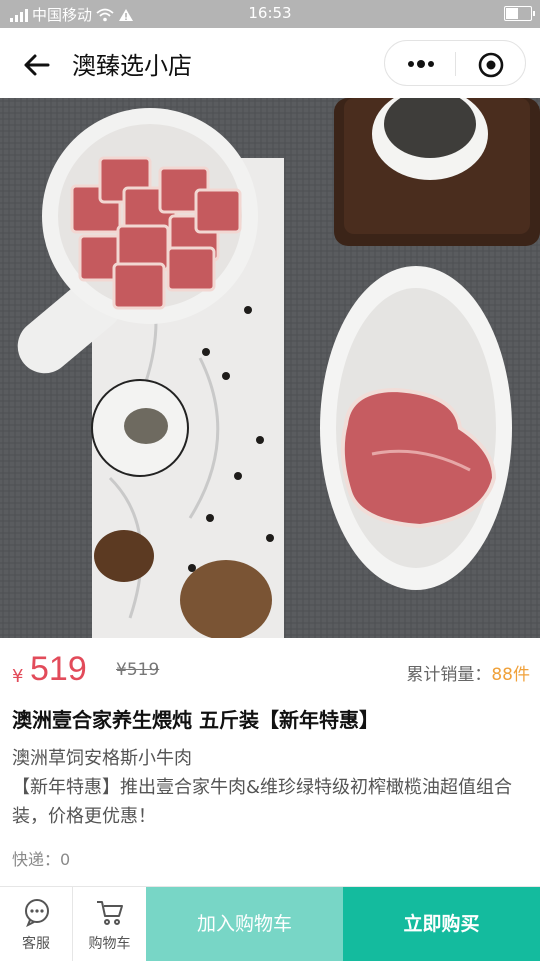 The width and height of the screenshot is (540, 961). I want to click on customer-service-button: 客服, so click(36, 924).